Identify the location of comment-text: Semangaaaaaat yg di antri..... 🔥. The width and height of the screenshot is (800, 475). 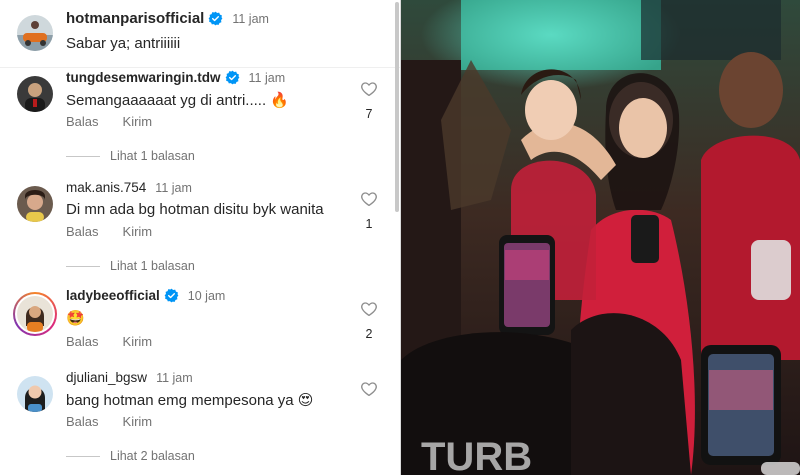
(177, 100).